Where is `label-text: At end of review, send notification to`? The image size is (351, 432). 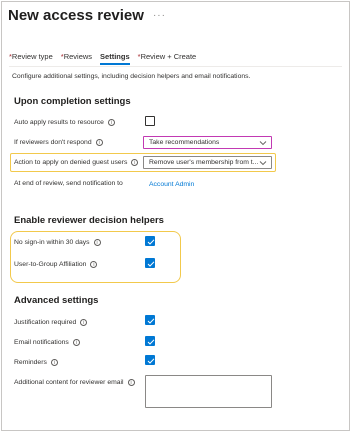
label-text: At end of review, send notification to is located at coordinates (68, 183).